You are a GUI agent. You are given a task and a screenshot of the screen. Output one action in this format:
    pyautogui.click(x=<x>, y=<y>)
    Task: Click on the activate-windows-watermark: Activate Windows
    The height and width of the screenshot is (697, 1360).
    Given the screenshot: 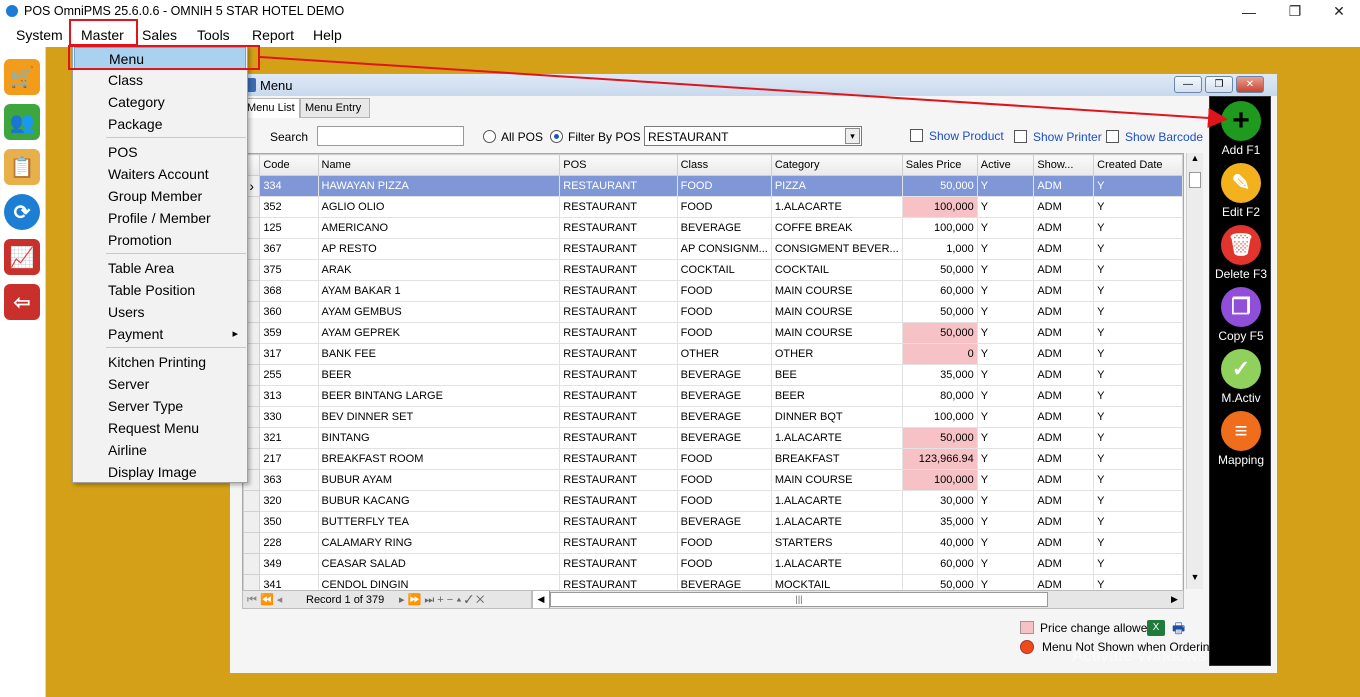 What is the action you would take?
    pyautogui.click(x=1139, y=655)
    